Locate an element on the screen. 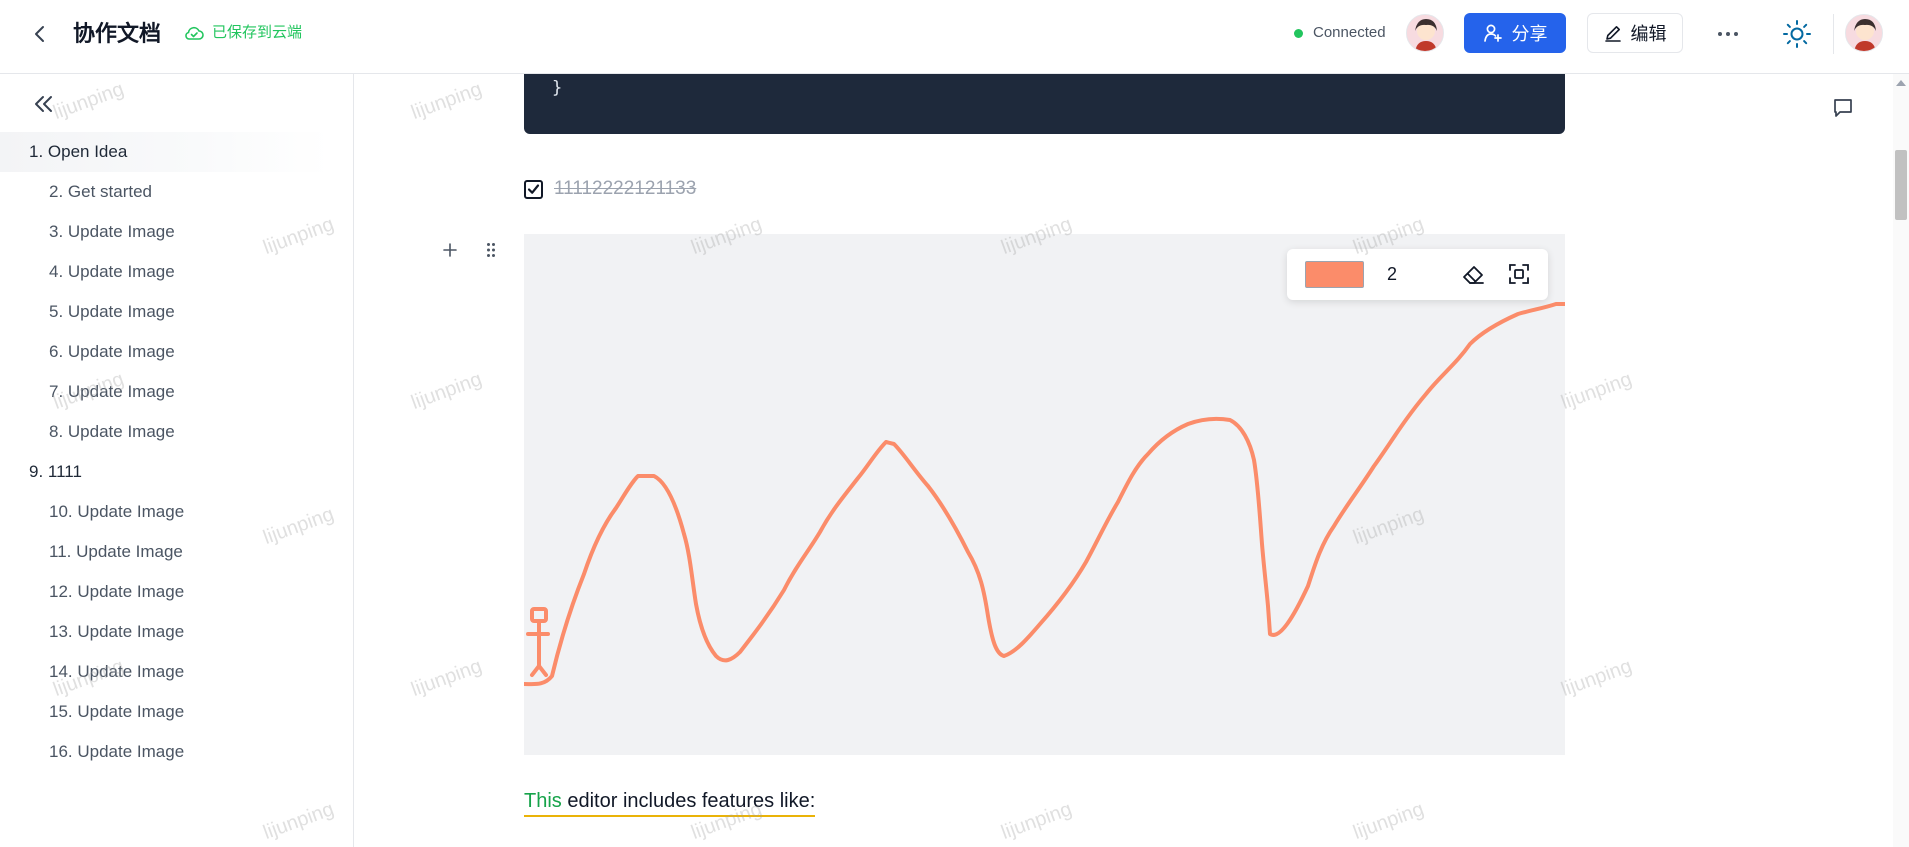 The width and height of the screenshot is (1909, 847). document-title: 协作文档 is located at coordinates (117, 33).